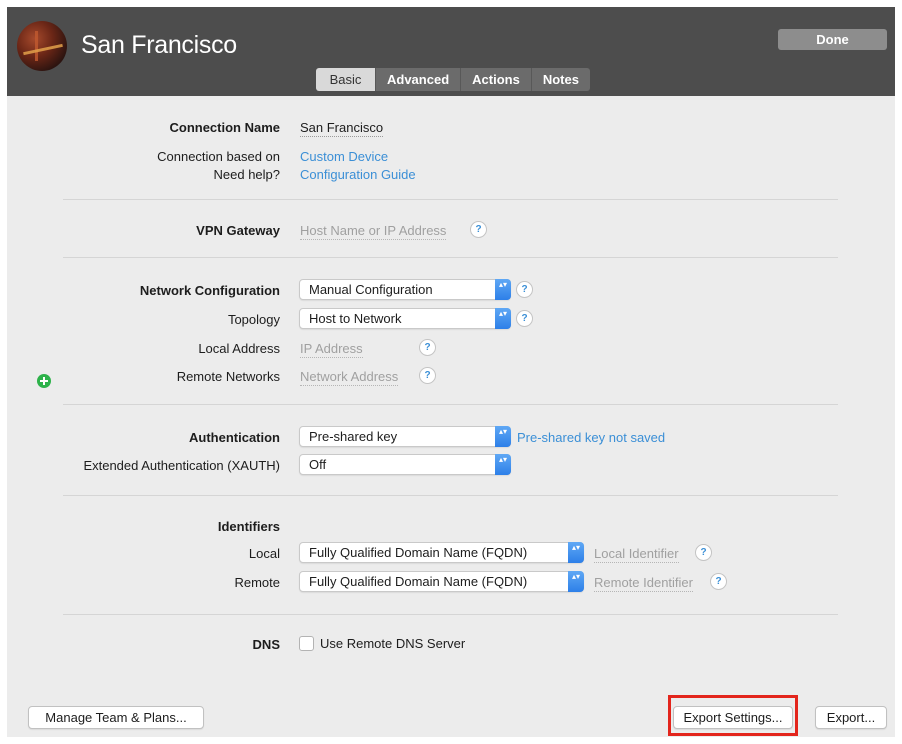 The height and width of the screenshot is (744, 902). I want to click on connection-name-label: Connection Name, so click(224, 127).